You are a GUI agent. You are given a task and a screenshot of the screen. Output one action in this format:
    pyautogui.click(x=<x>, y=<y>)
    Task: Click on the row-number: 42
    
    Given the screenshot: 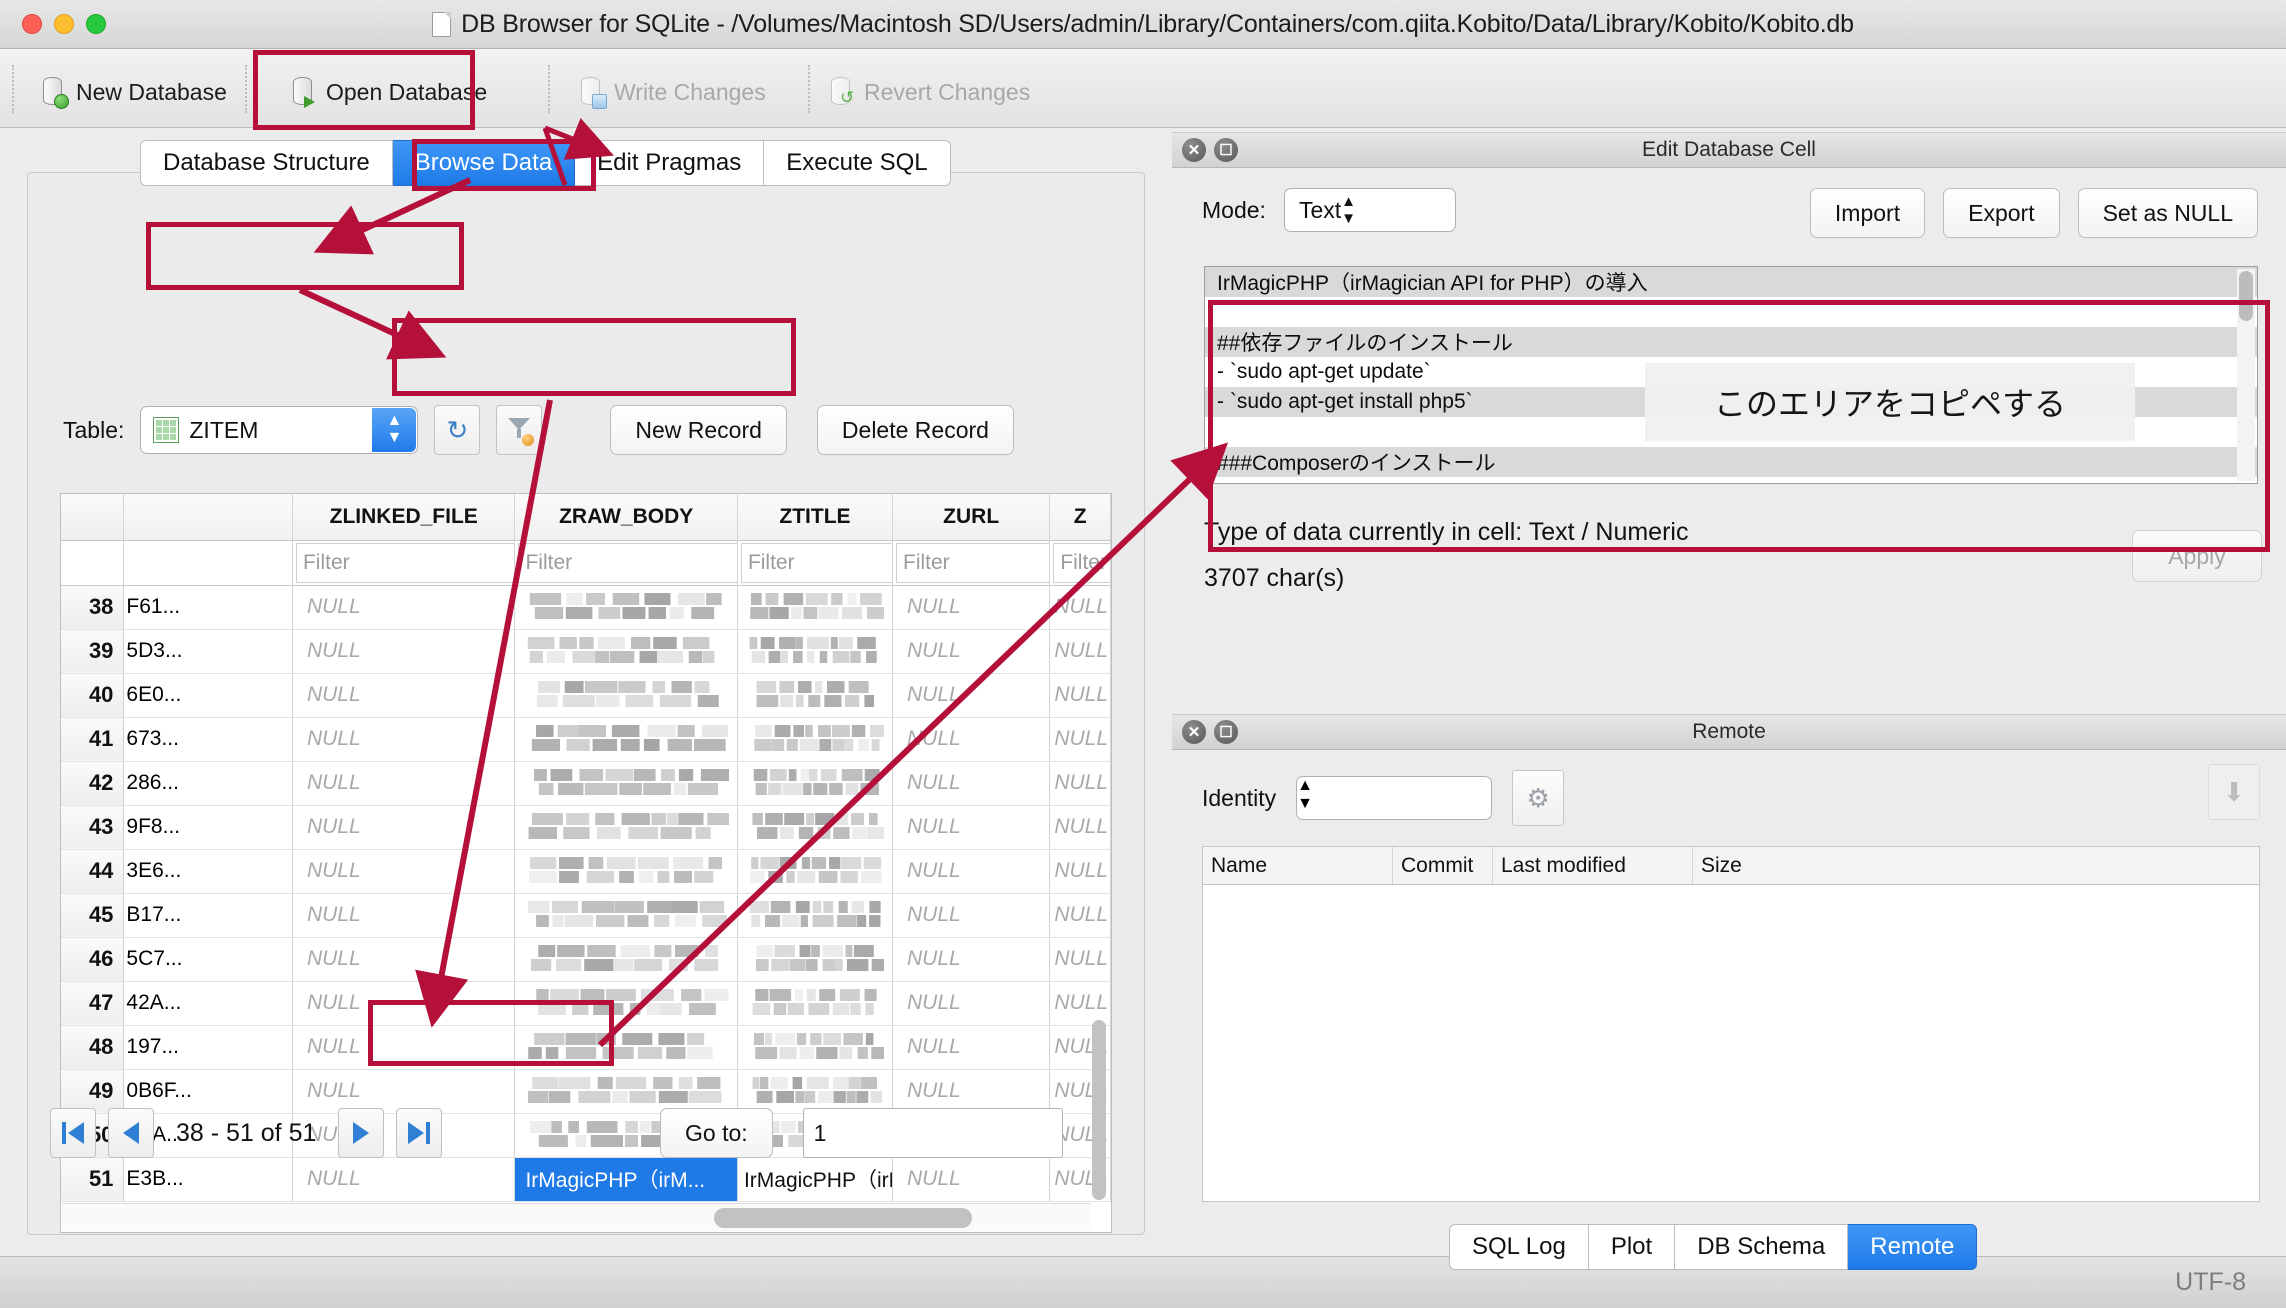 What is the action you would take?
    pyautogui.click(x=93, y=783)
    